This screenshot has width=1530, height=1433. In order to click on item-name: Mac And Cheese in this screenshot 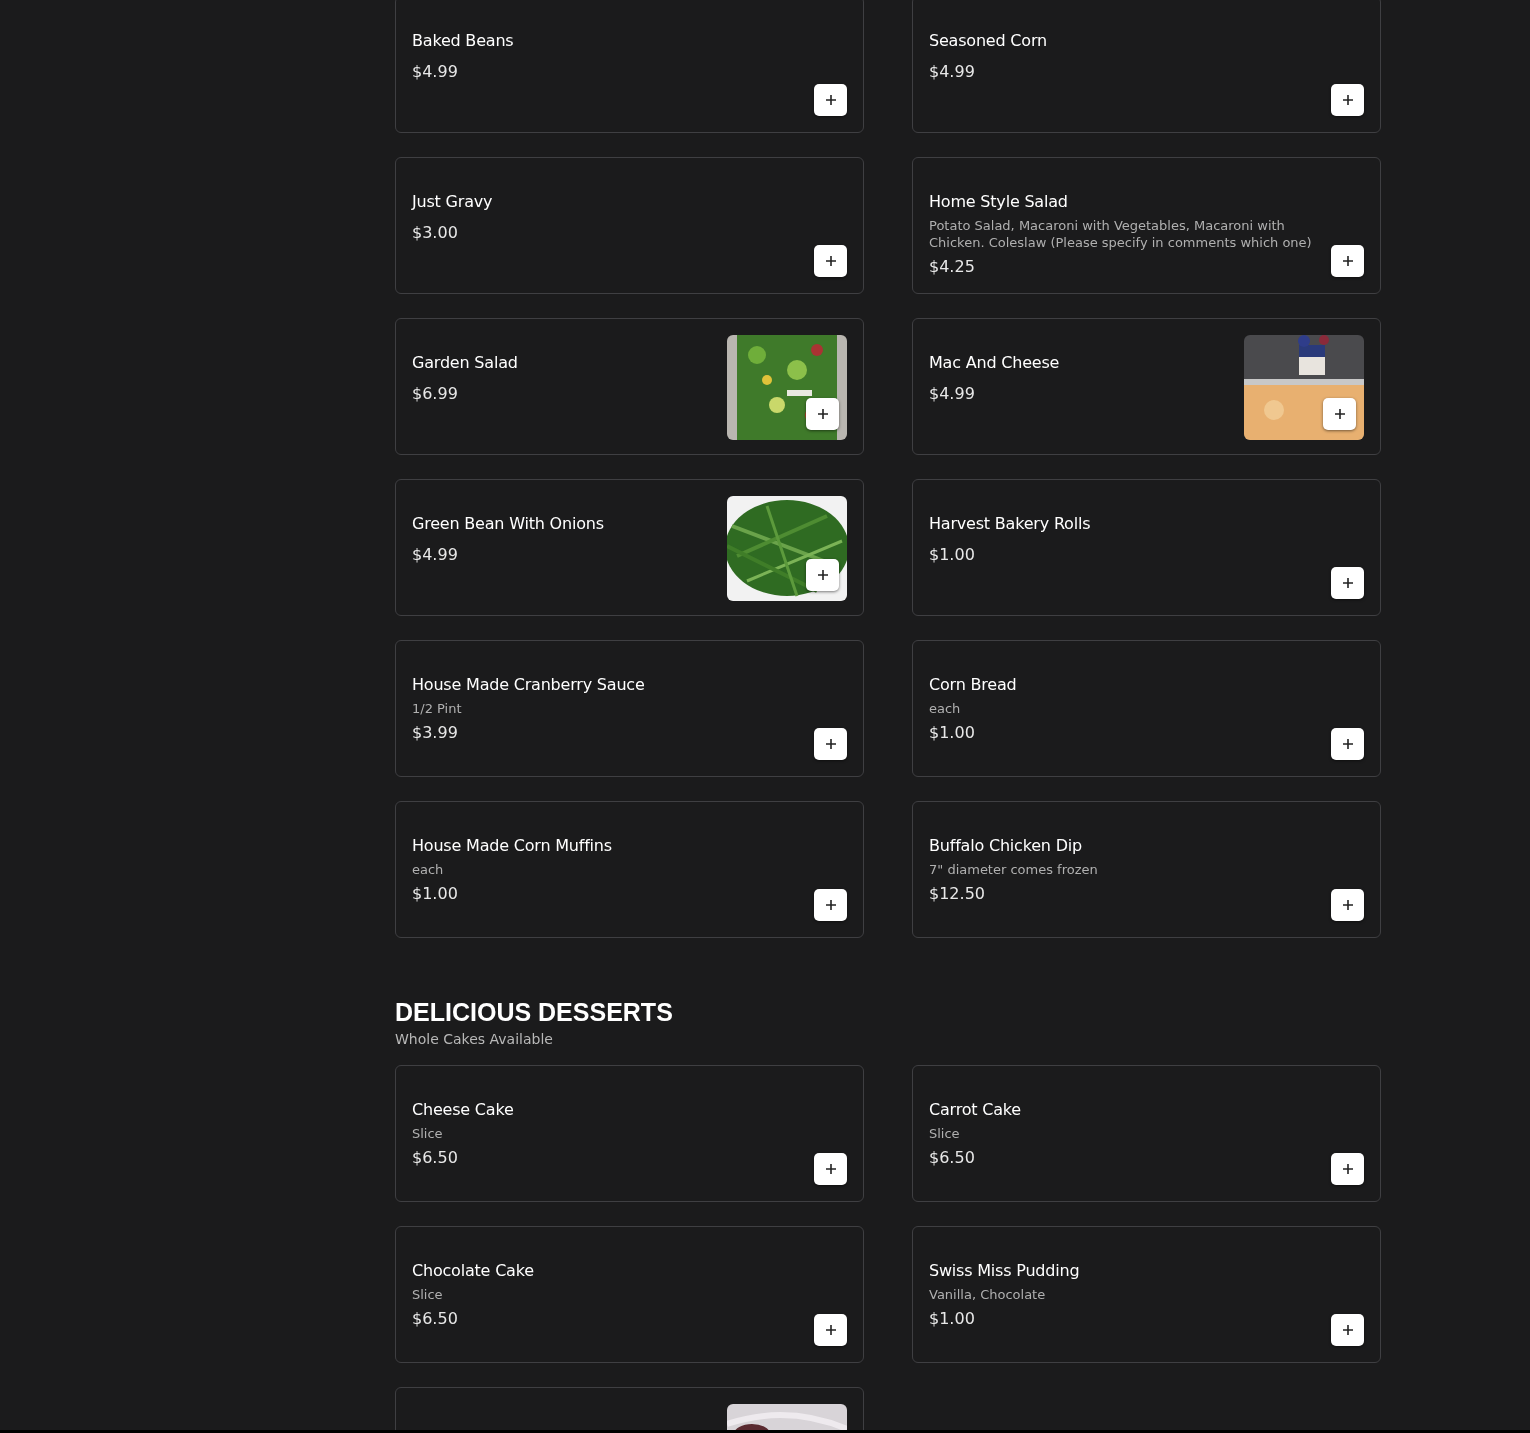, I will do `click(994, 362)`.